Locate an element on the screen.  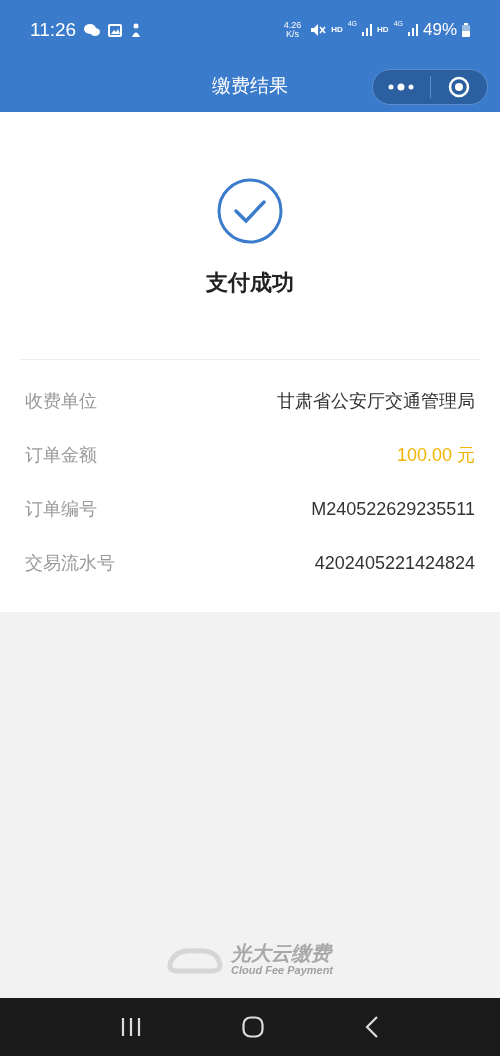
detail-label: 订单金额 is located at coordinates (61, 455).